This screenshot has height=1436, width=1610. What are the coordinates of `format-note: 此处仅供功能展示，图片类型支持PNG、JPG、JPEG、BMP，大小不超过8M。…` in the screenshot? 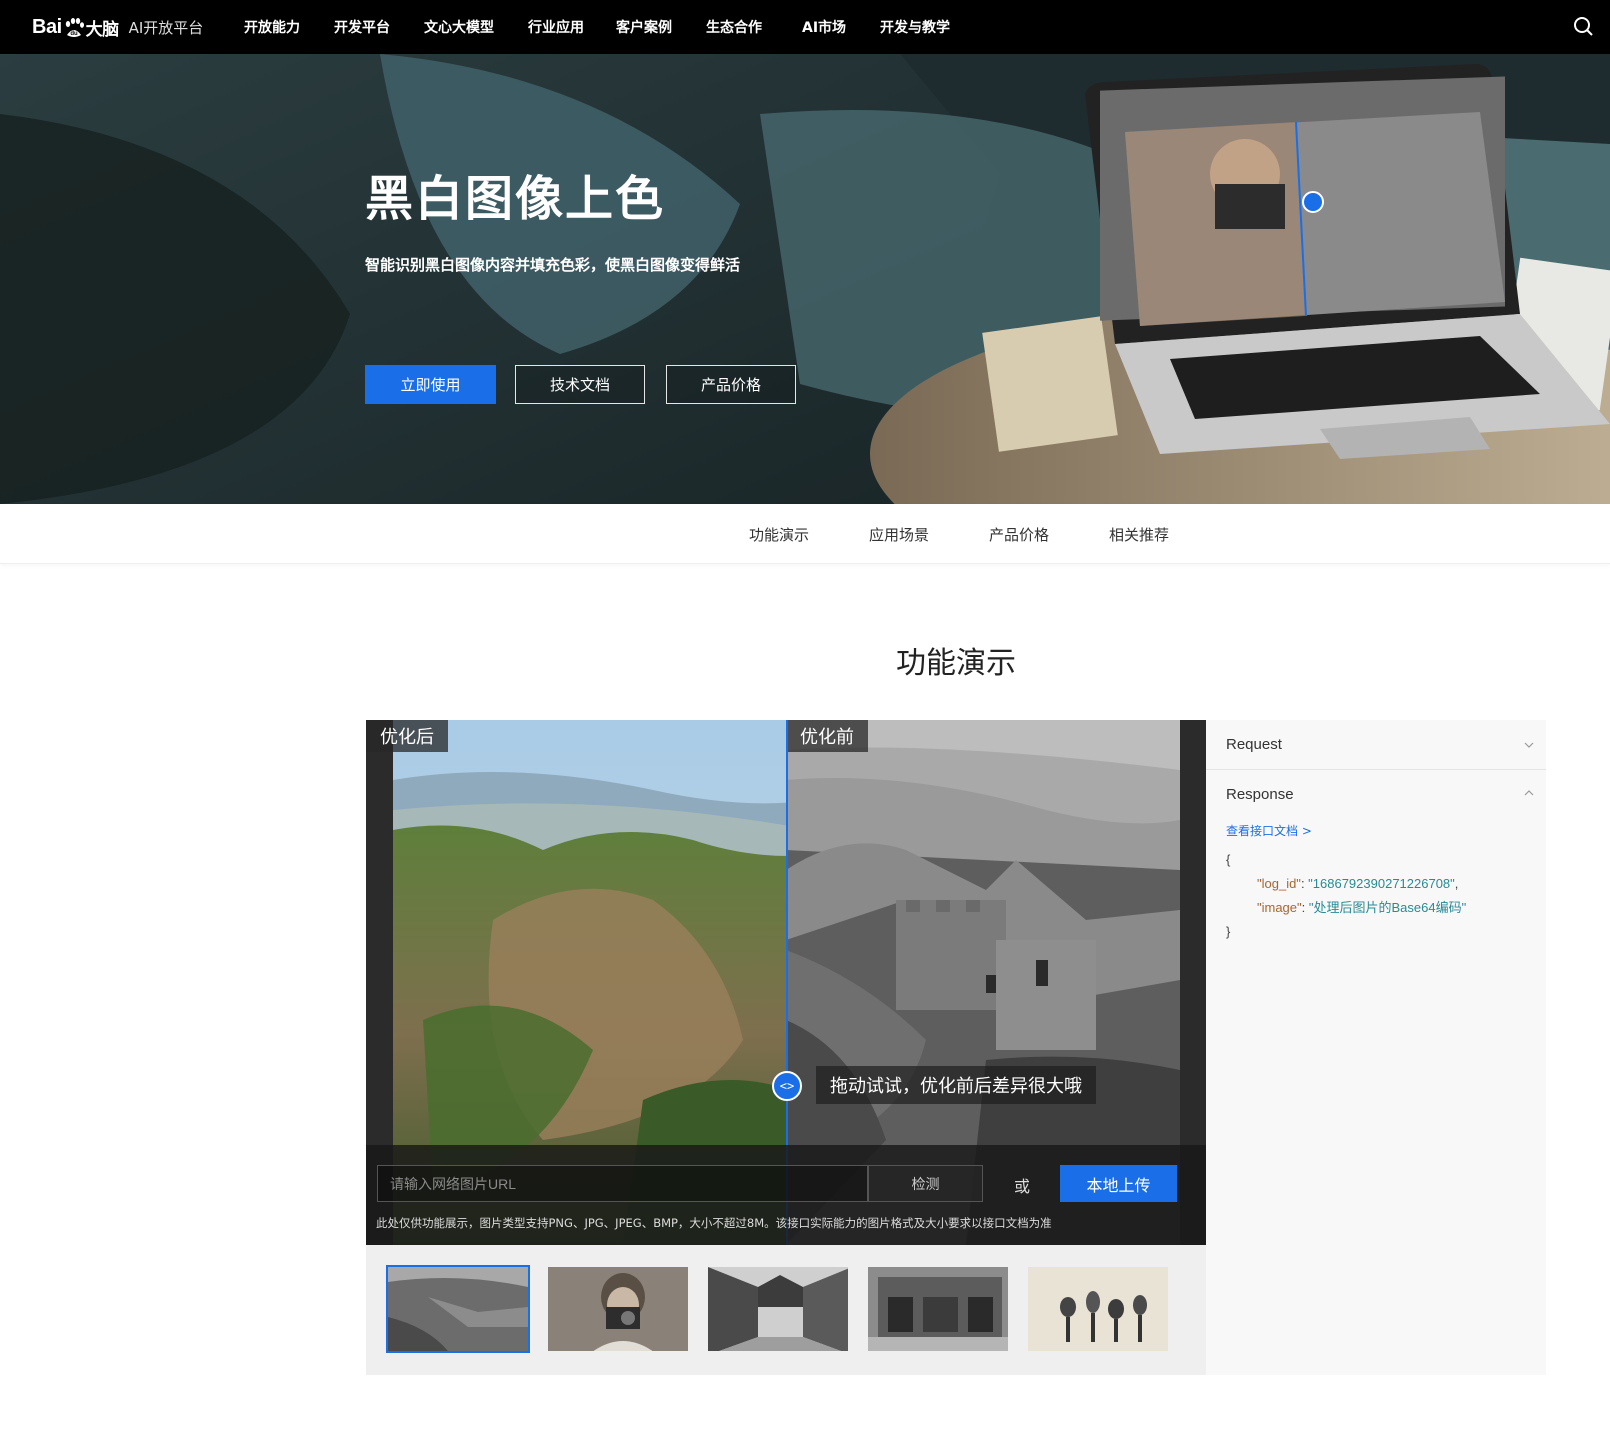 It's located at (714, 1223).